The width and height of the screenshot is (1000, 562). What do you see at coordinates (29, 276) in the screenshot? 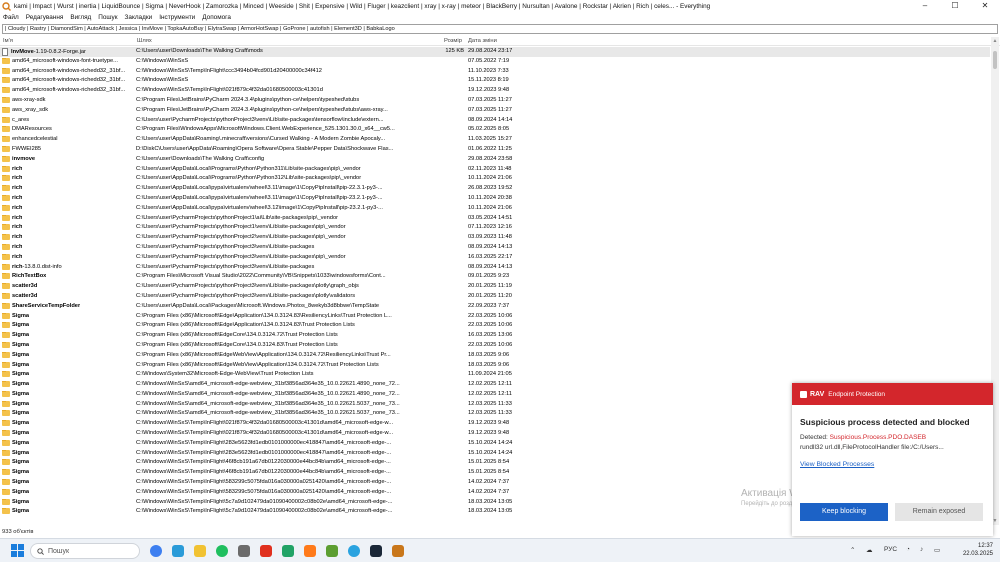
I see `result-name-match: RichTextBox` at bounding box center [29, 276].